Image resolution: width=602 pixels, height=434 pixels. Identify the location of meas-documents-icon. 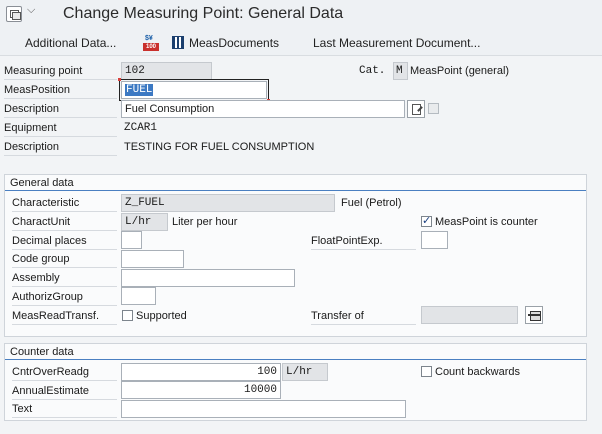
(178, 42).